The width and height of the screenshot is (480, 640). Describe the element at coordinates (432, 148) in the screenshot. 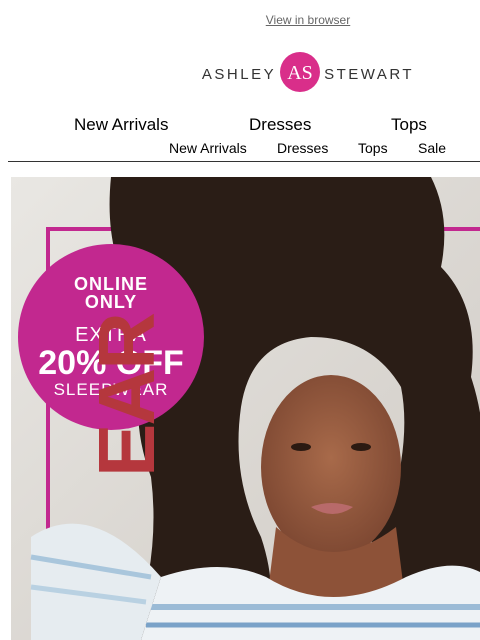

I see `subnav-sale: Sale` at that location.